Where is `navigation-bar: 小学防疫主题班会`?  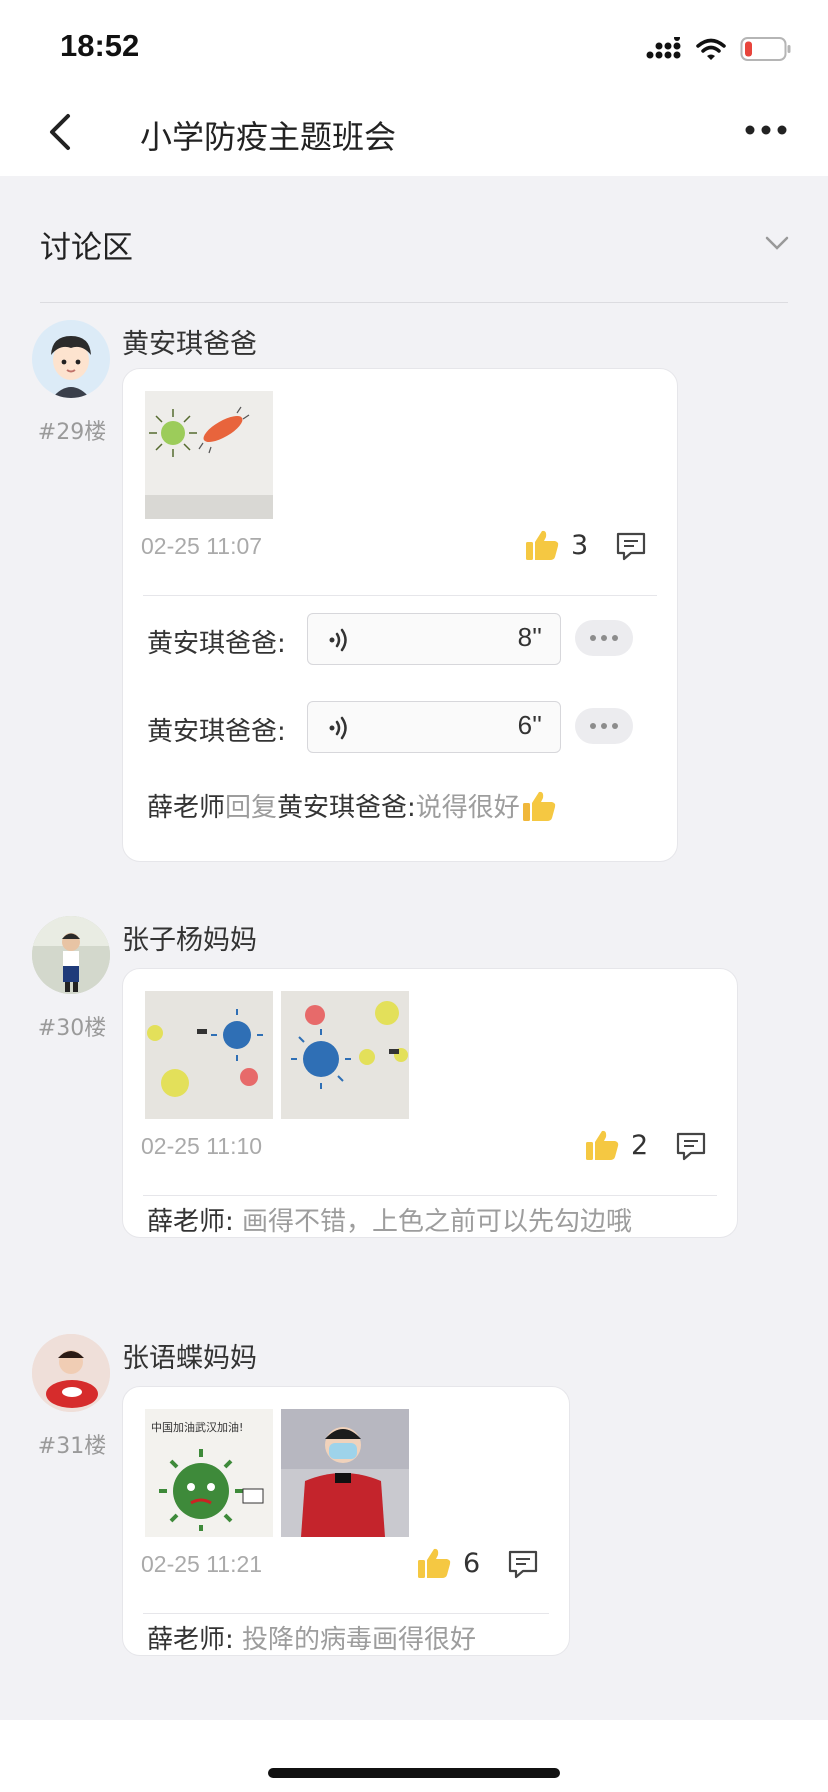
navigation-bar: 小学防疫主题班会 is located at coordinates (414, 132).